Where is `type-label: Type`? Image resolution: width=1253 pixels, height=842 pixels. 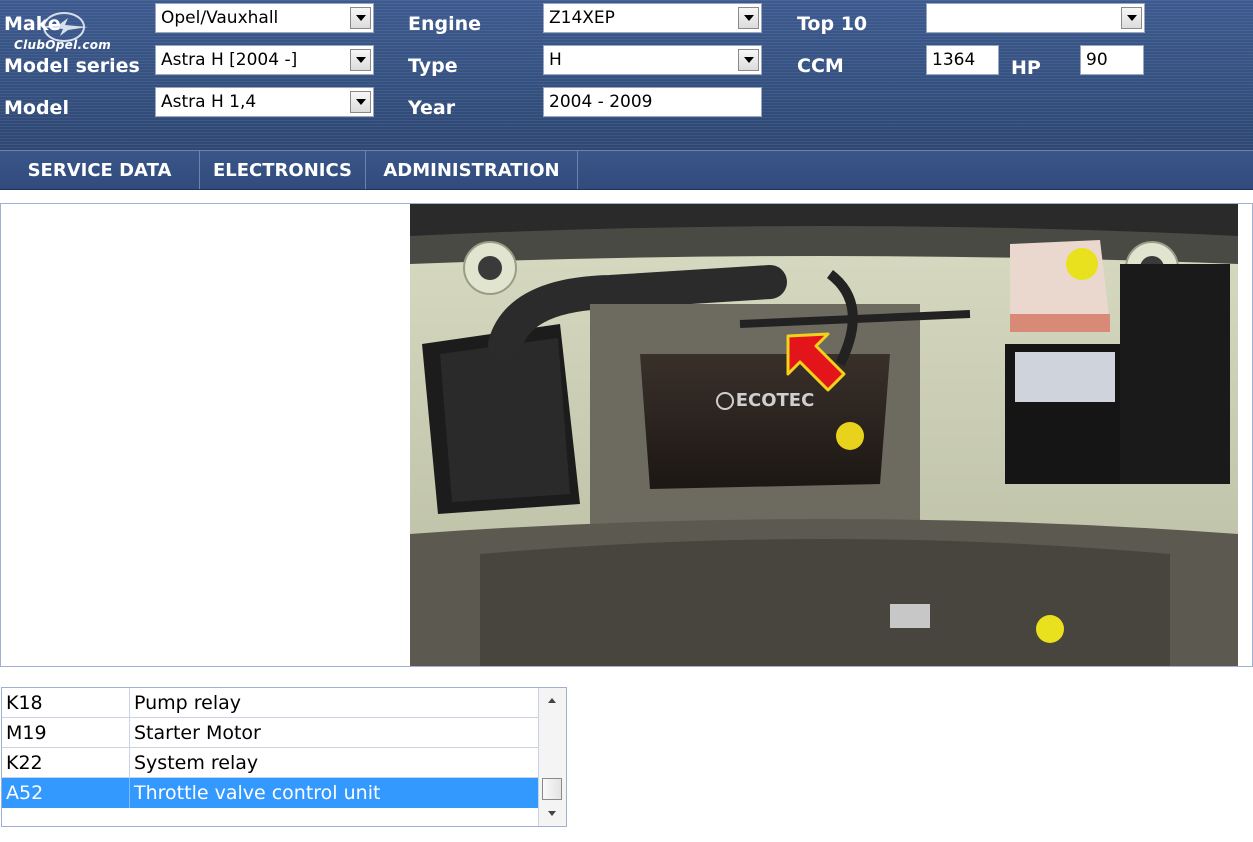
type-label: Type is located at coordinates (433, 66).